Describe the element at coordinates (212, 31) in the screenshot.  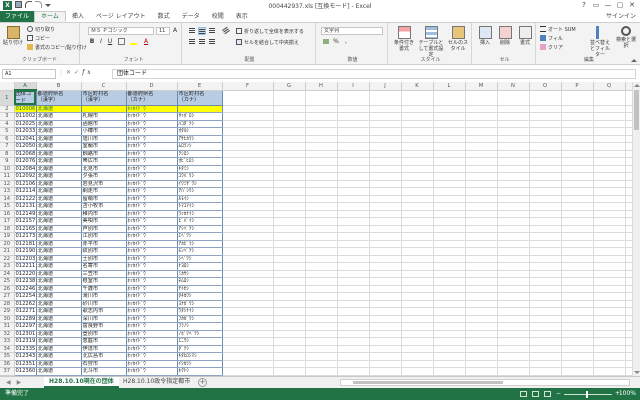
I see `align-bottom-icon` at that location.